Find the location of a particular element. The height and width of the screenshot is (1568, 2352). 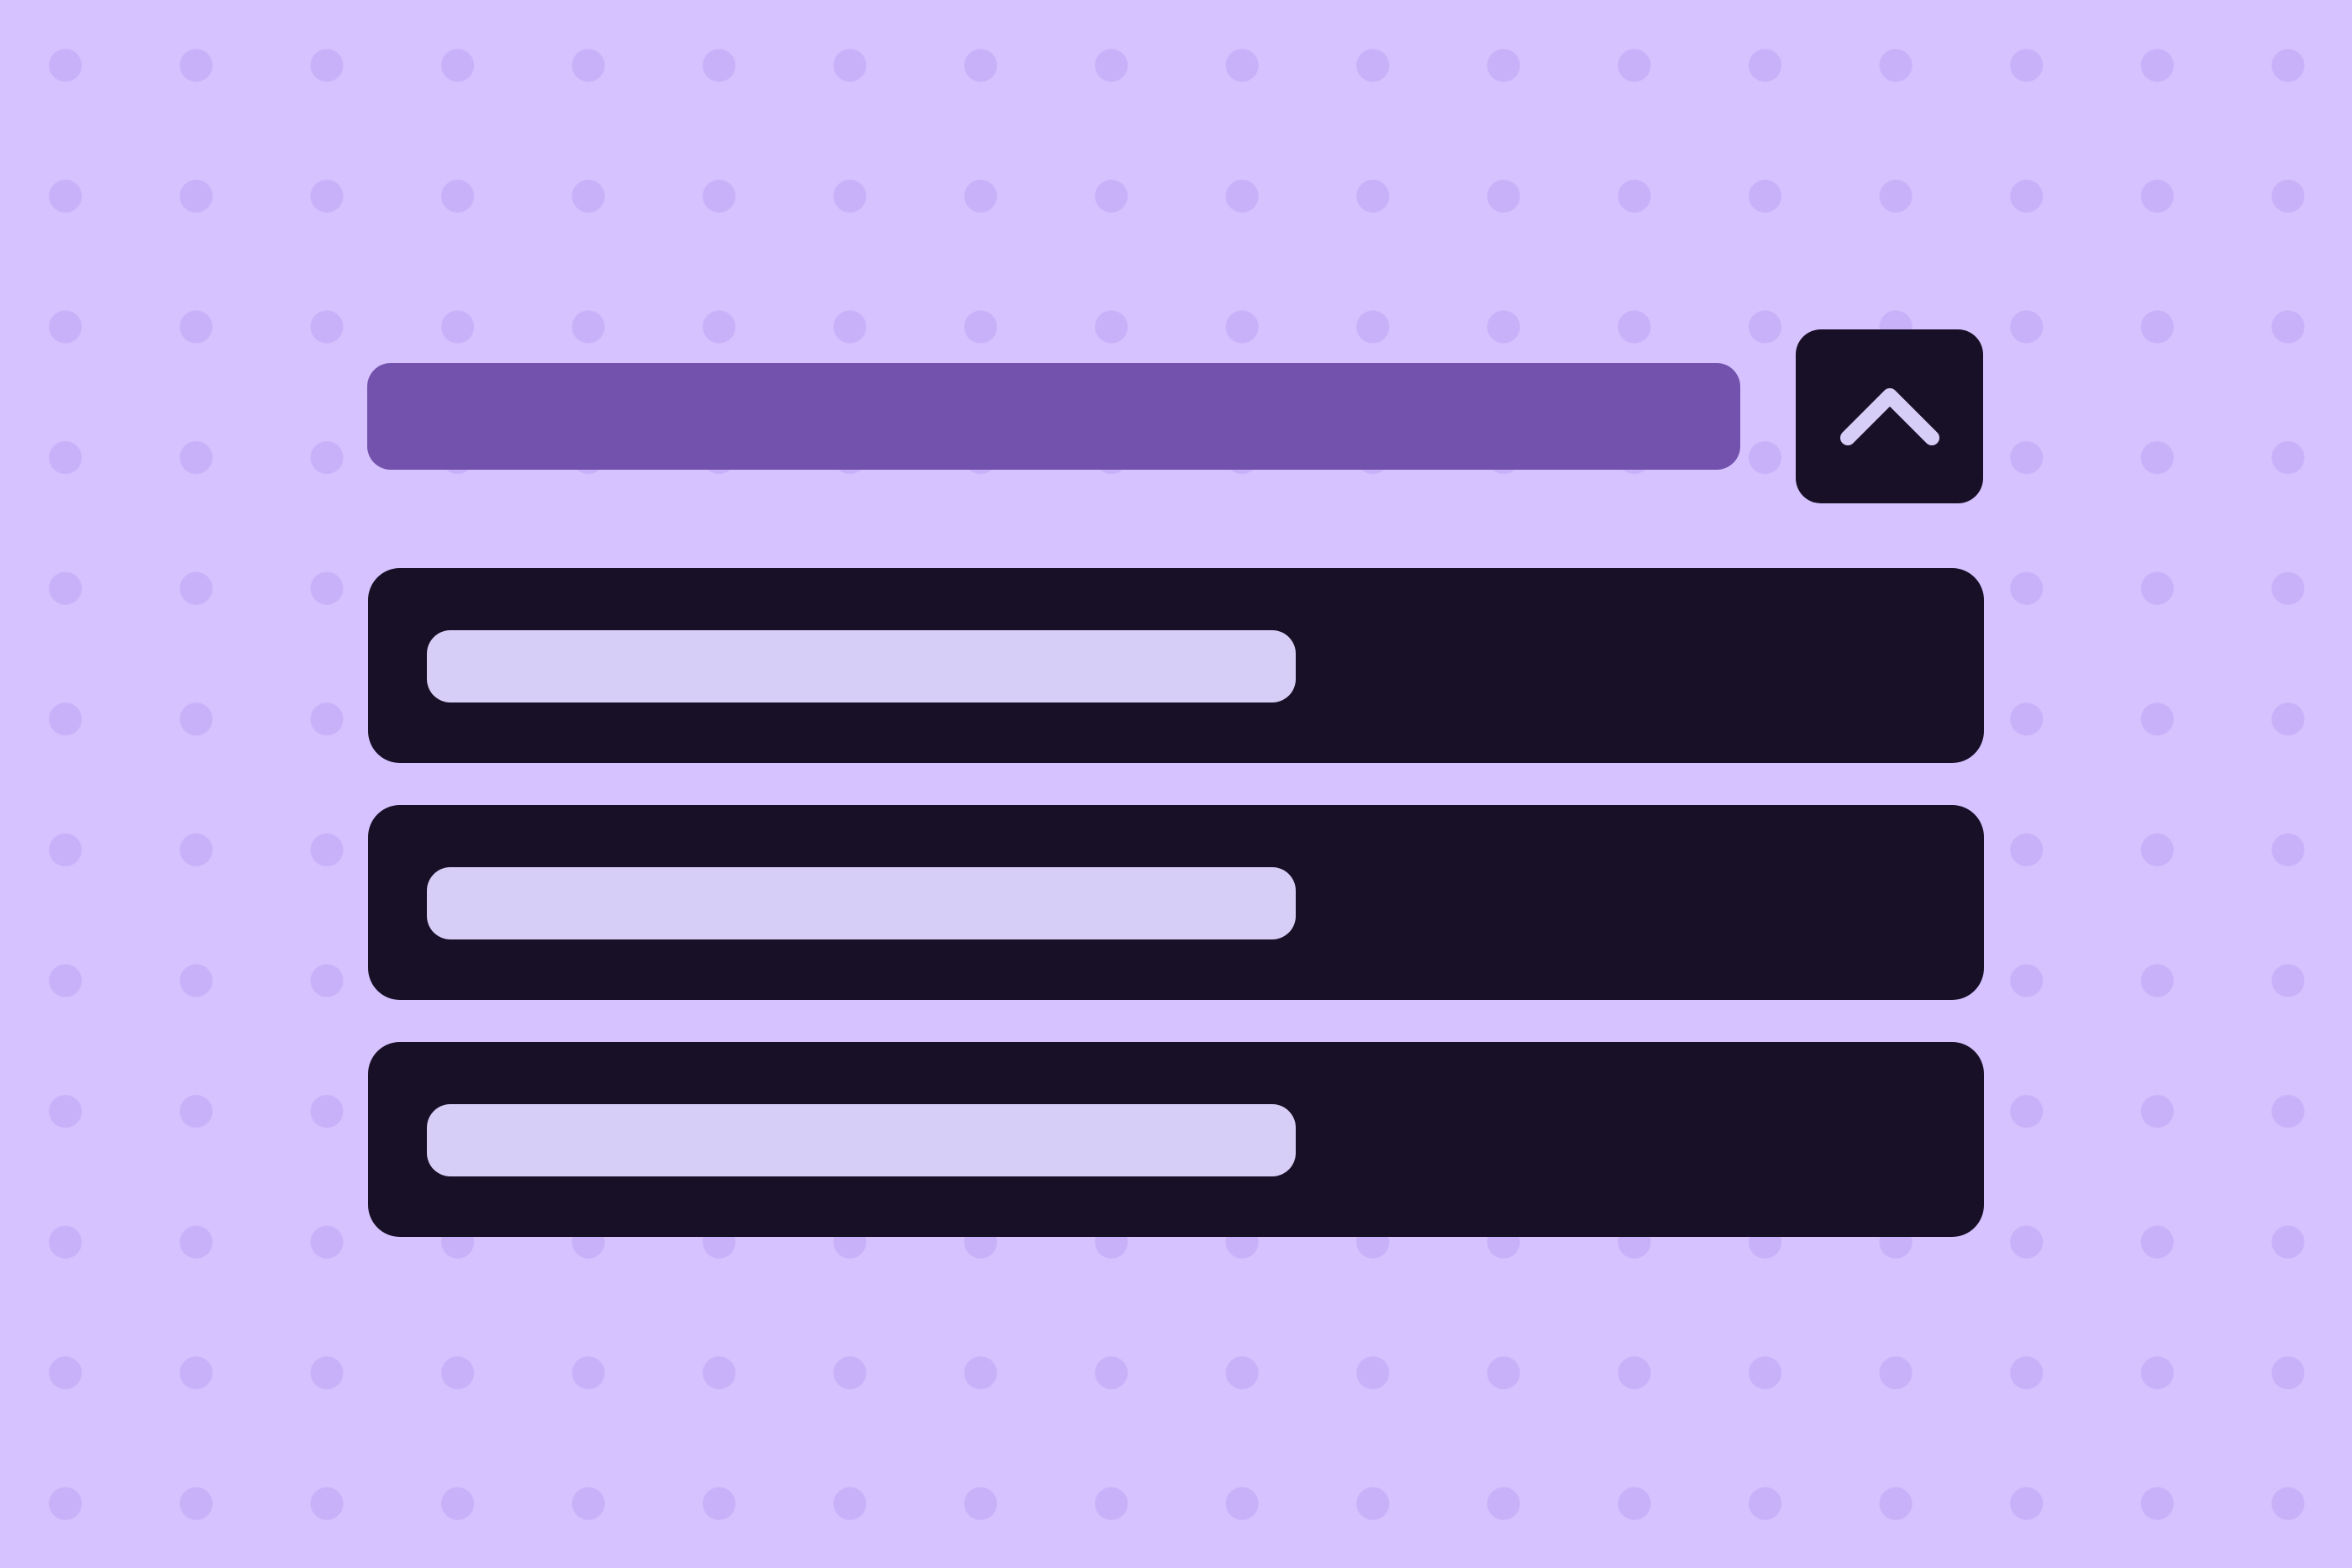

dropdown-toggle-button is located at coordinates (1889, 416).